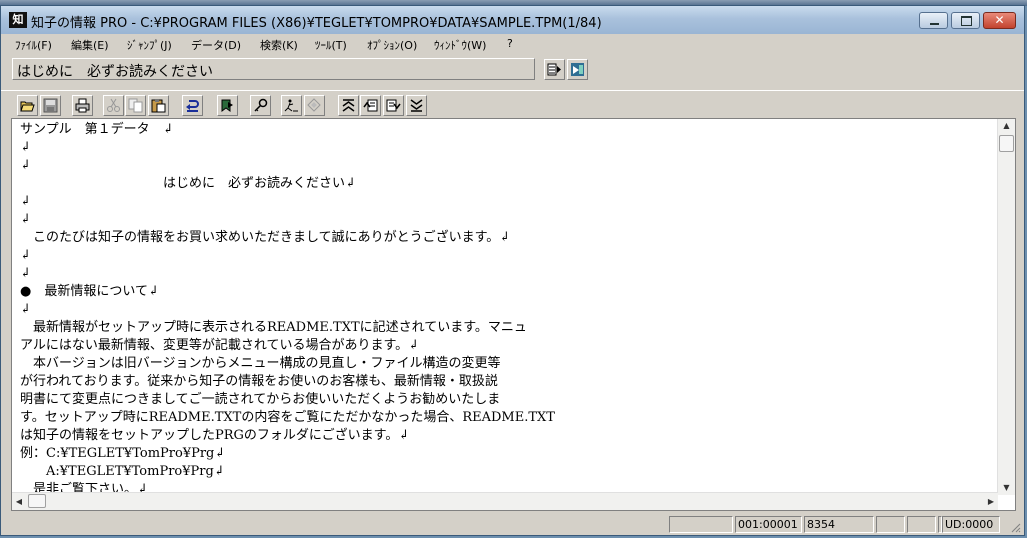 The image size is (1027, 538). I want to click on scroll-left-icon: ◀, so click(19, 501).